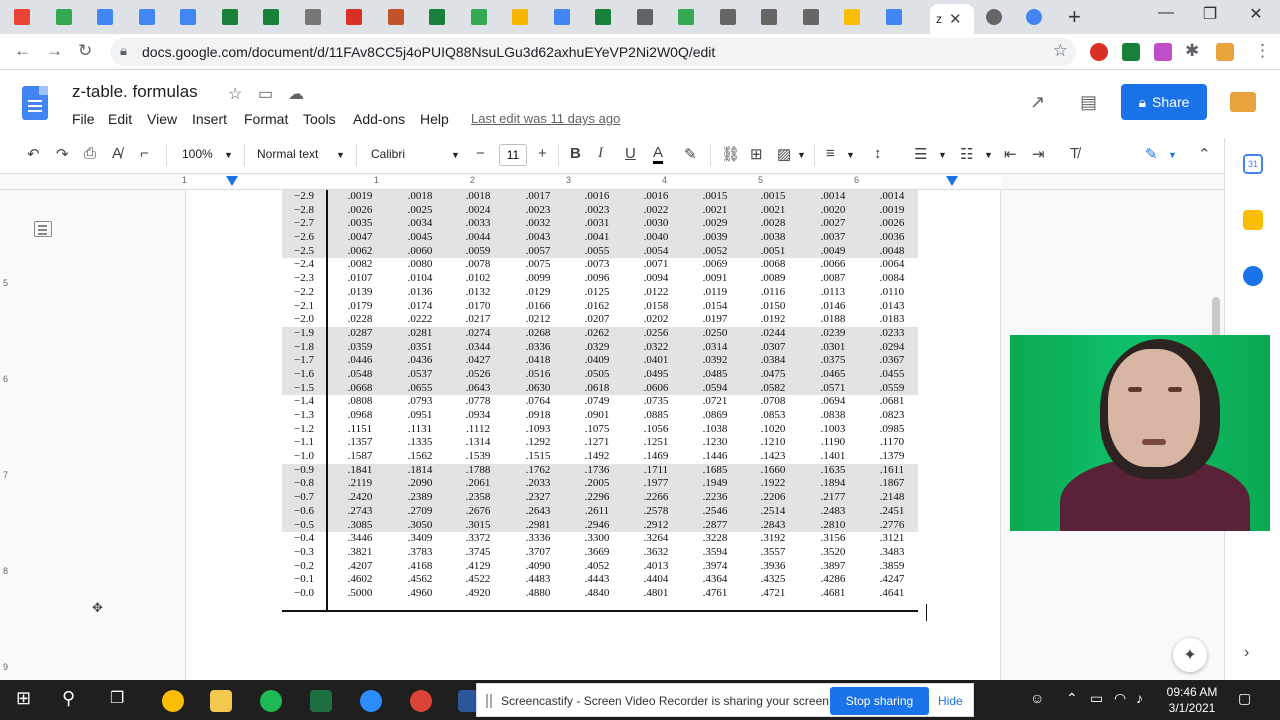 The width and height of the screenshot is (1280, 720). I want to click on image-dropdown-icon: ▼, so click(801, 155).